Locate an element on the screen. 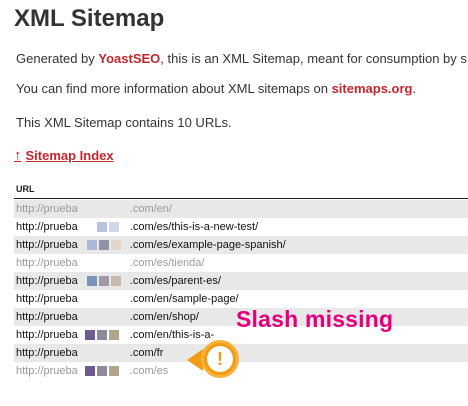 This screenshot has width=468, height=406. table-row: http://prueba .com/es/this-is-a-new-test/ is located at coordinates (241, 227).